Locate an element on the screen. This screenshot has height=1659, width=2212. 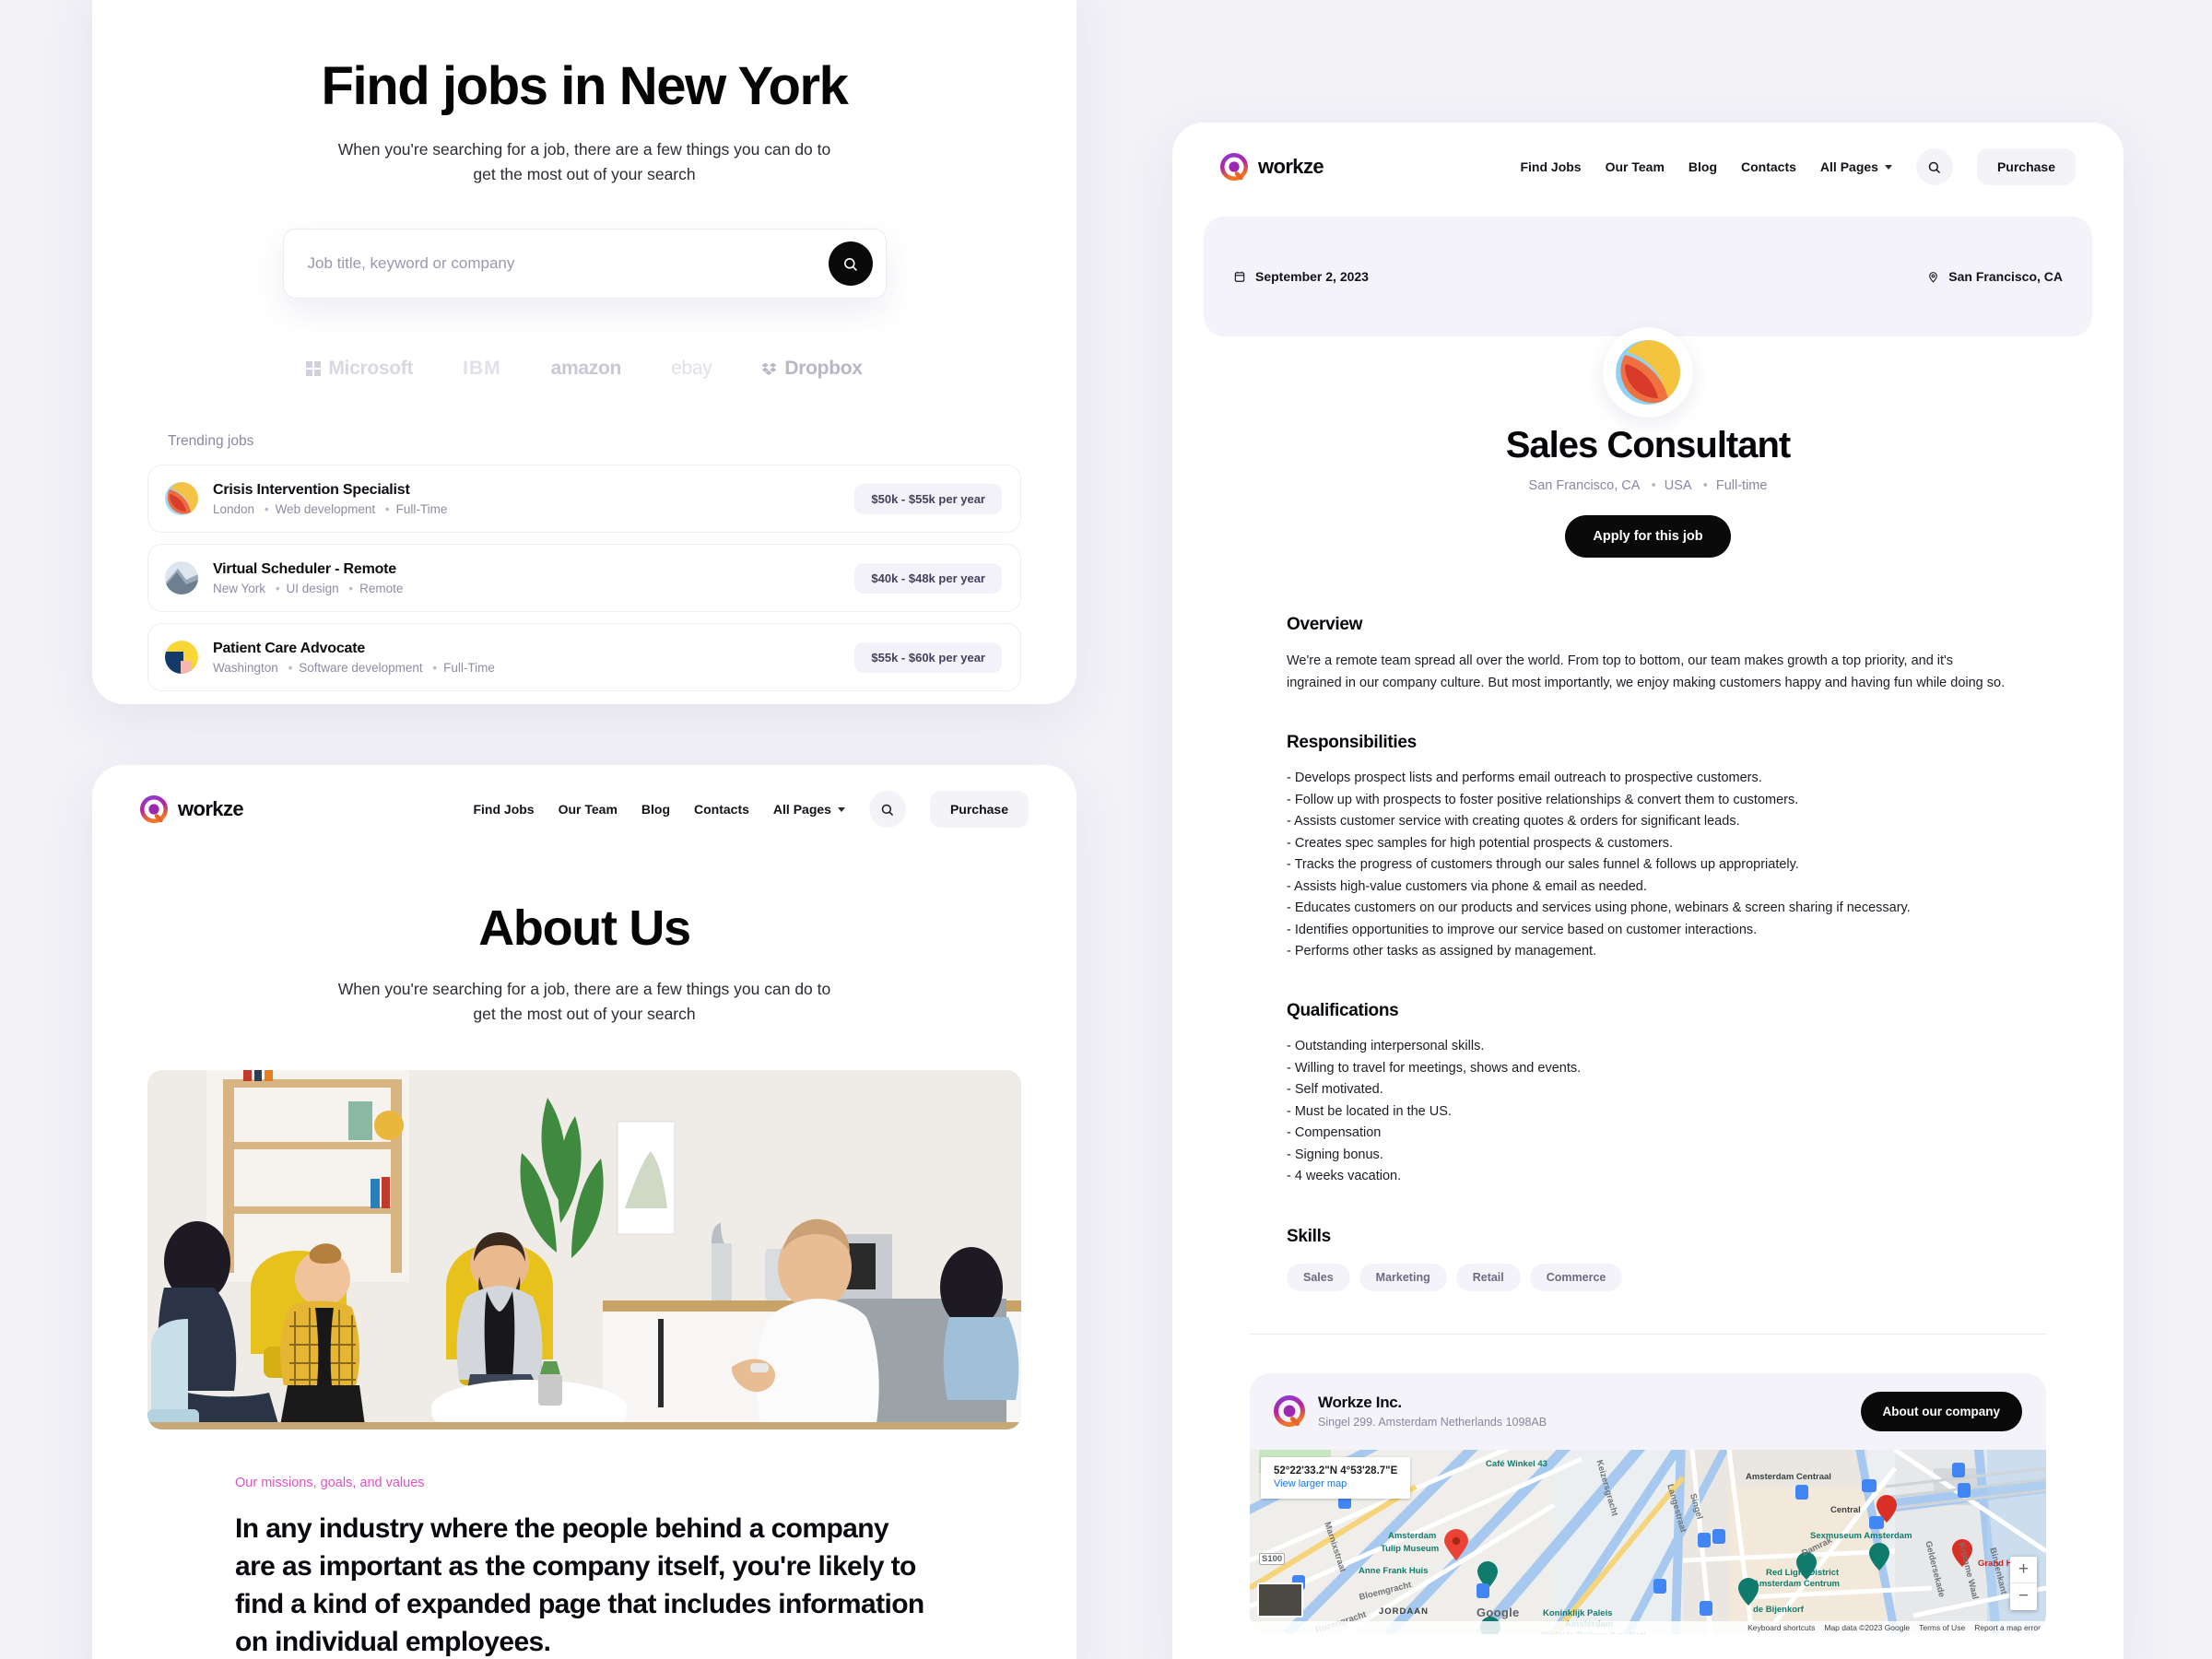
job-hero-banner: September 2, 2023 San Francisco, CA is located at coordinates (1648, 276).